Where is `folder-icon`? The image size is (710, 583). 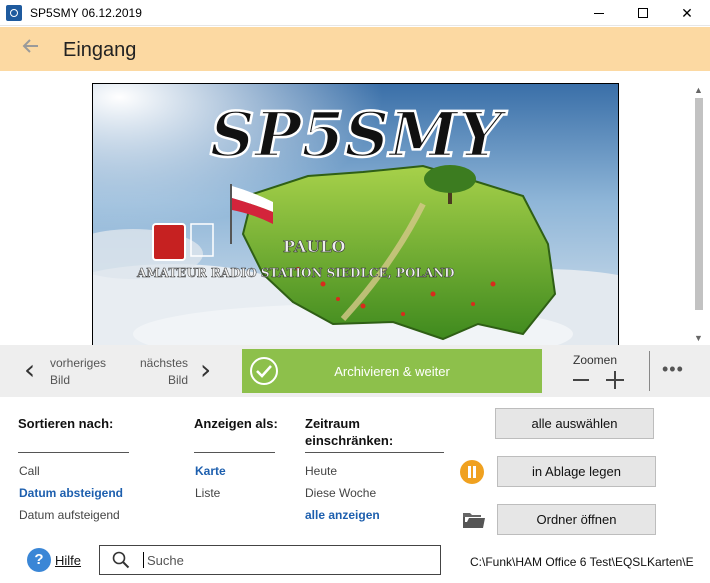 folder-icon is located at coordinates (474, 520).